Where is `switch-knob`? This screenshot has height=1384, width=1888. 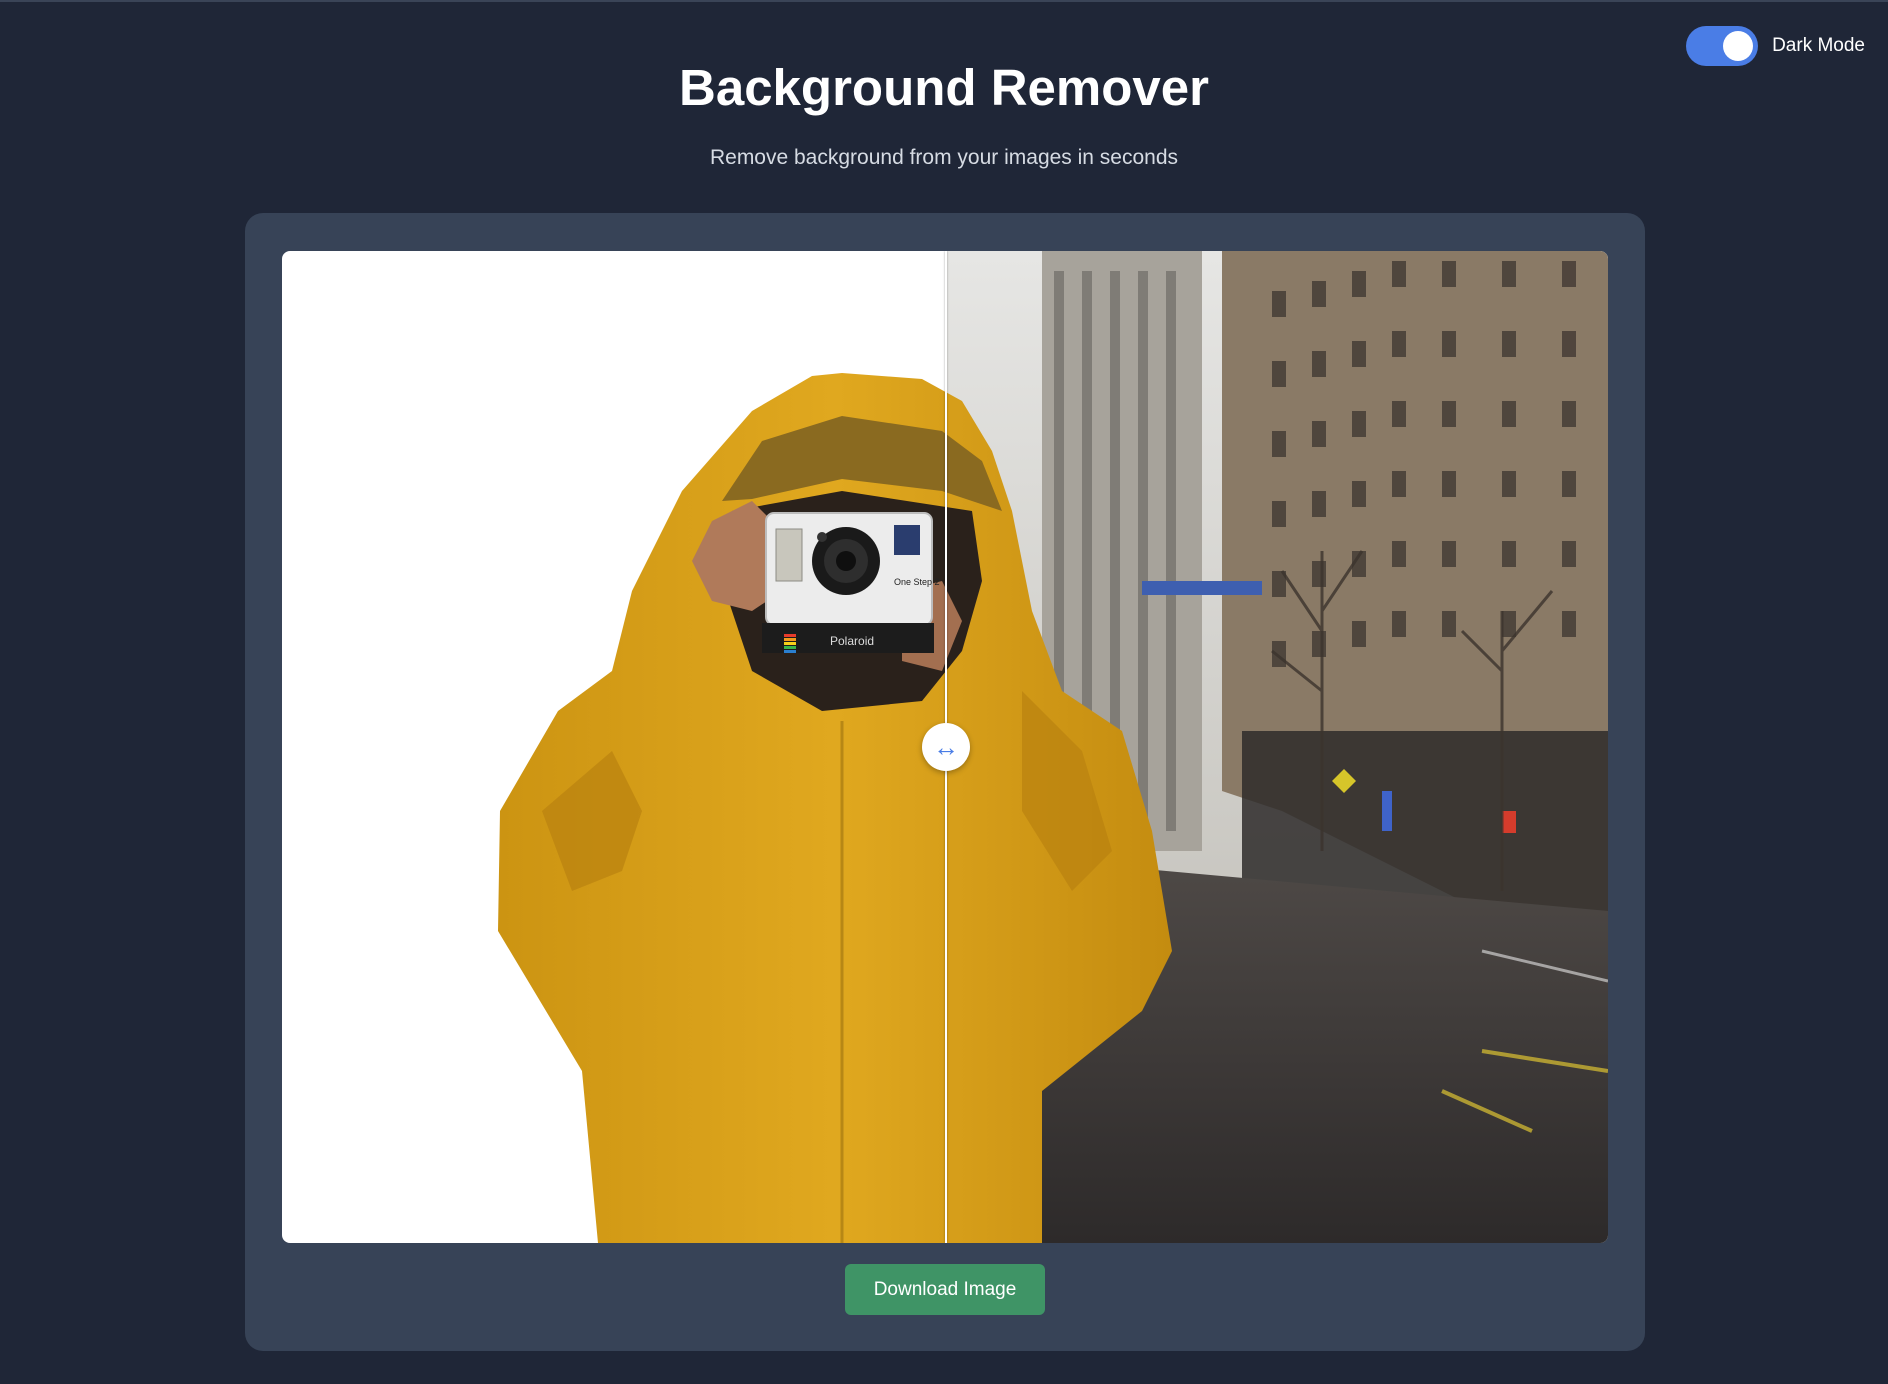
switch-knob is located at coordinates (1738, 46).